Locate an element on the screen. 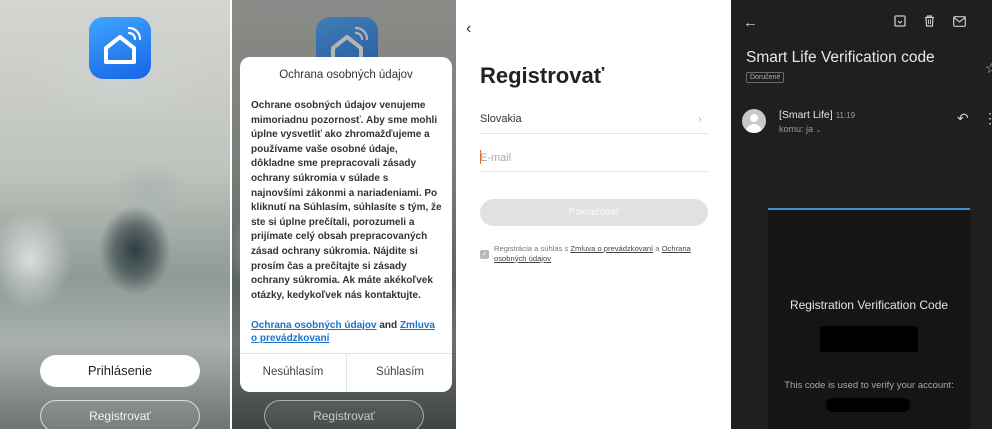  dialog-title: Ochrana osobných údajov is located at coordinates (346, 75).